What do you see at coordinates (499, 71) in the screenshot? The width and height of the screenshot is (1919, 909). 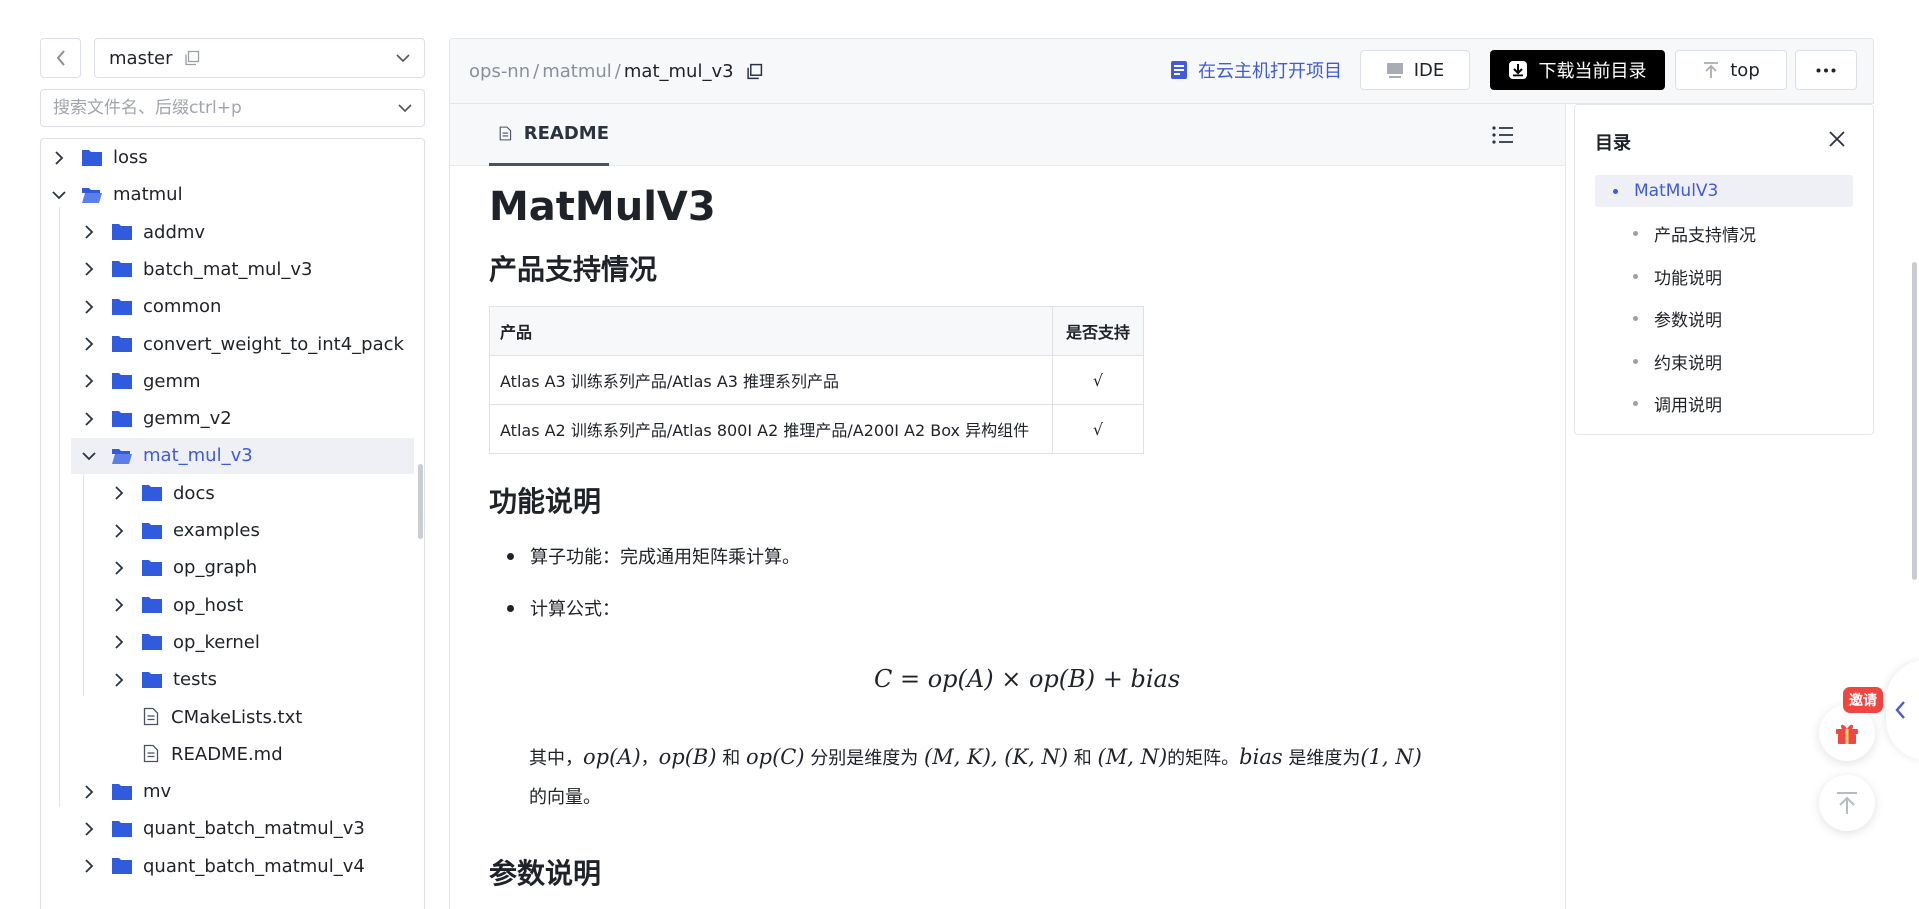 I see `breadcrumb-root: ops-nn` at bounding box center [499, 71].